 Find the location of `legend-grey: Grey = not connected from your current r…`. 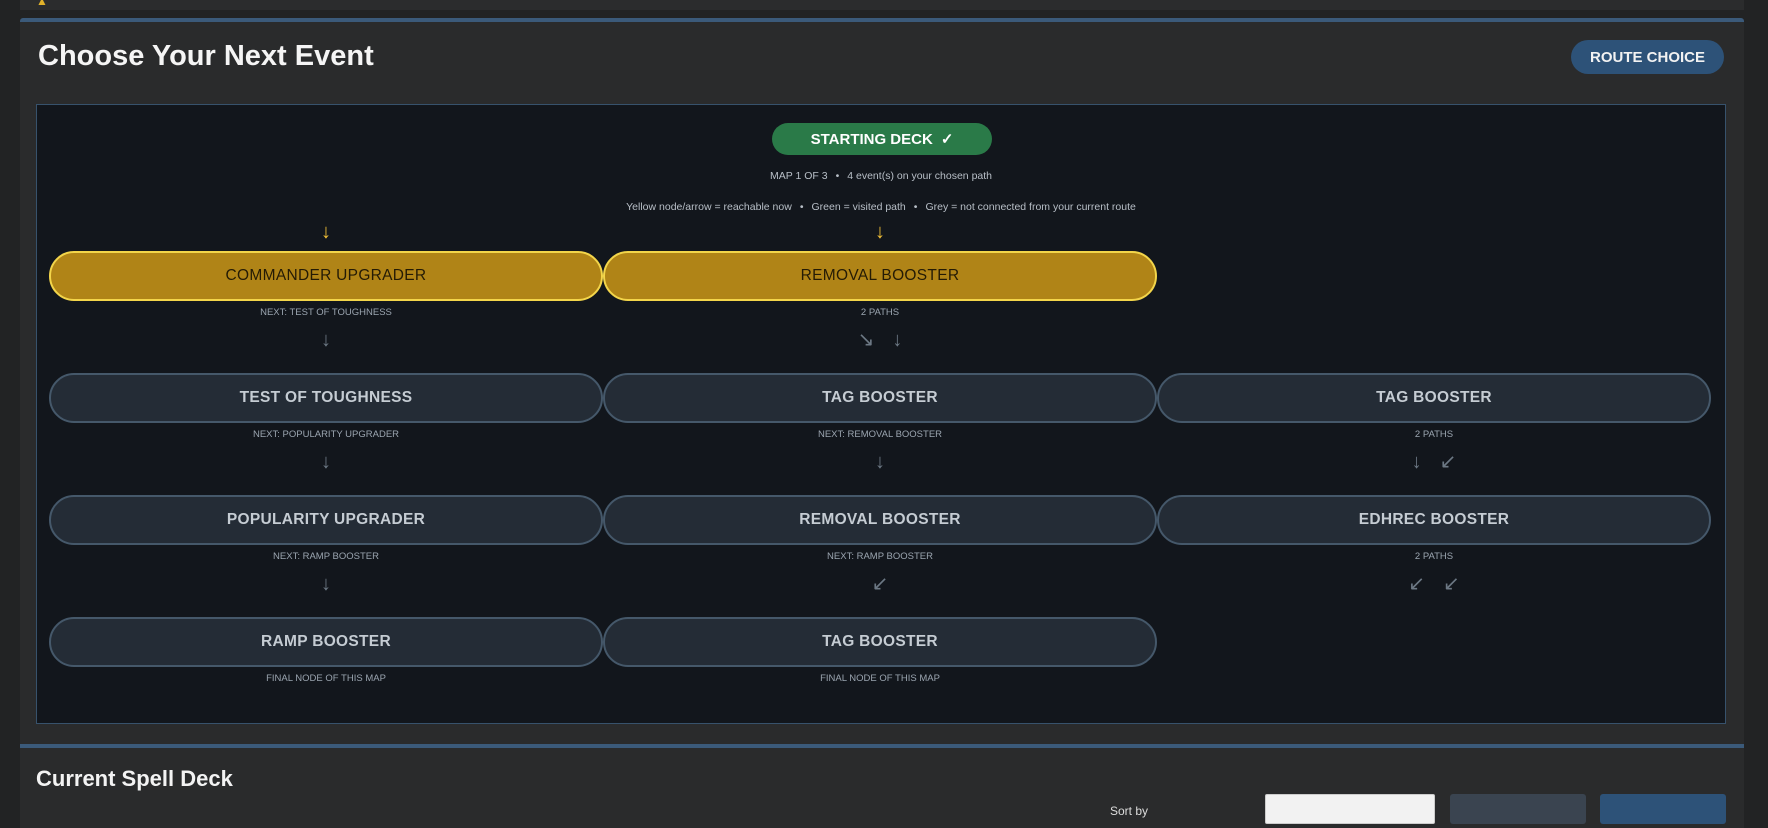

legend-grey: Grey = not connected from your current r… is located at coordinates (1030, 207).